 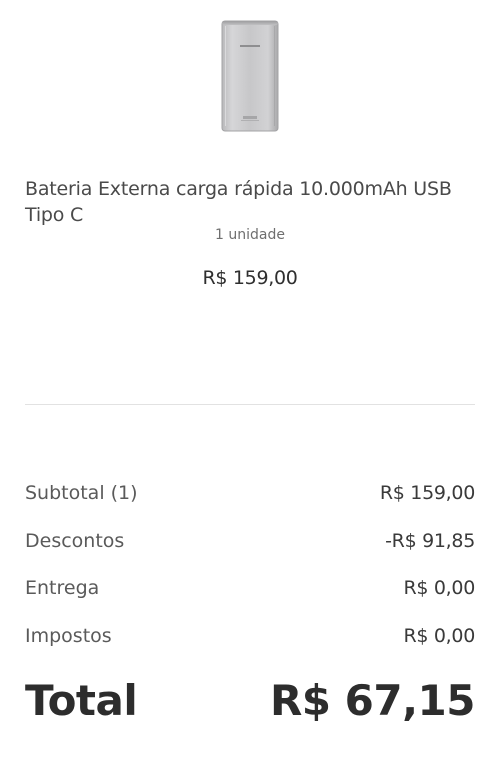 What do you see at coordinates (430, 541) in the screenshot?
I see `discounts-value: -R$ 91,85` at bounding box center [430, 541].